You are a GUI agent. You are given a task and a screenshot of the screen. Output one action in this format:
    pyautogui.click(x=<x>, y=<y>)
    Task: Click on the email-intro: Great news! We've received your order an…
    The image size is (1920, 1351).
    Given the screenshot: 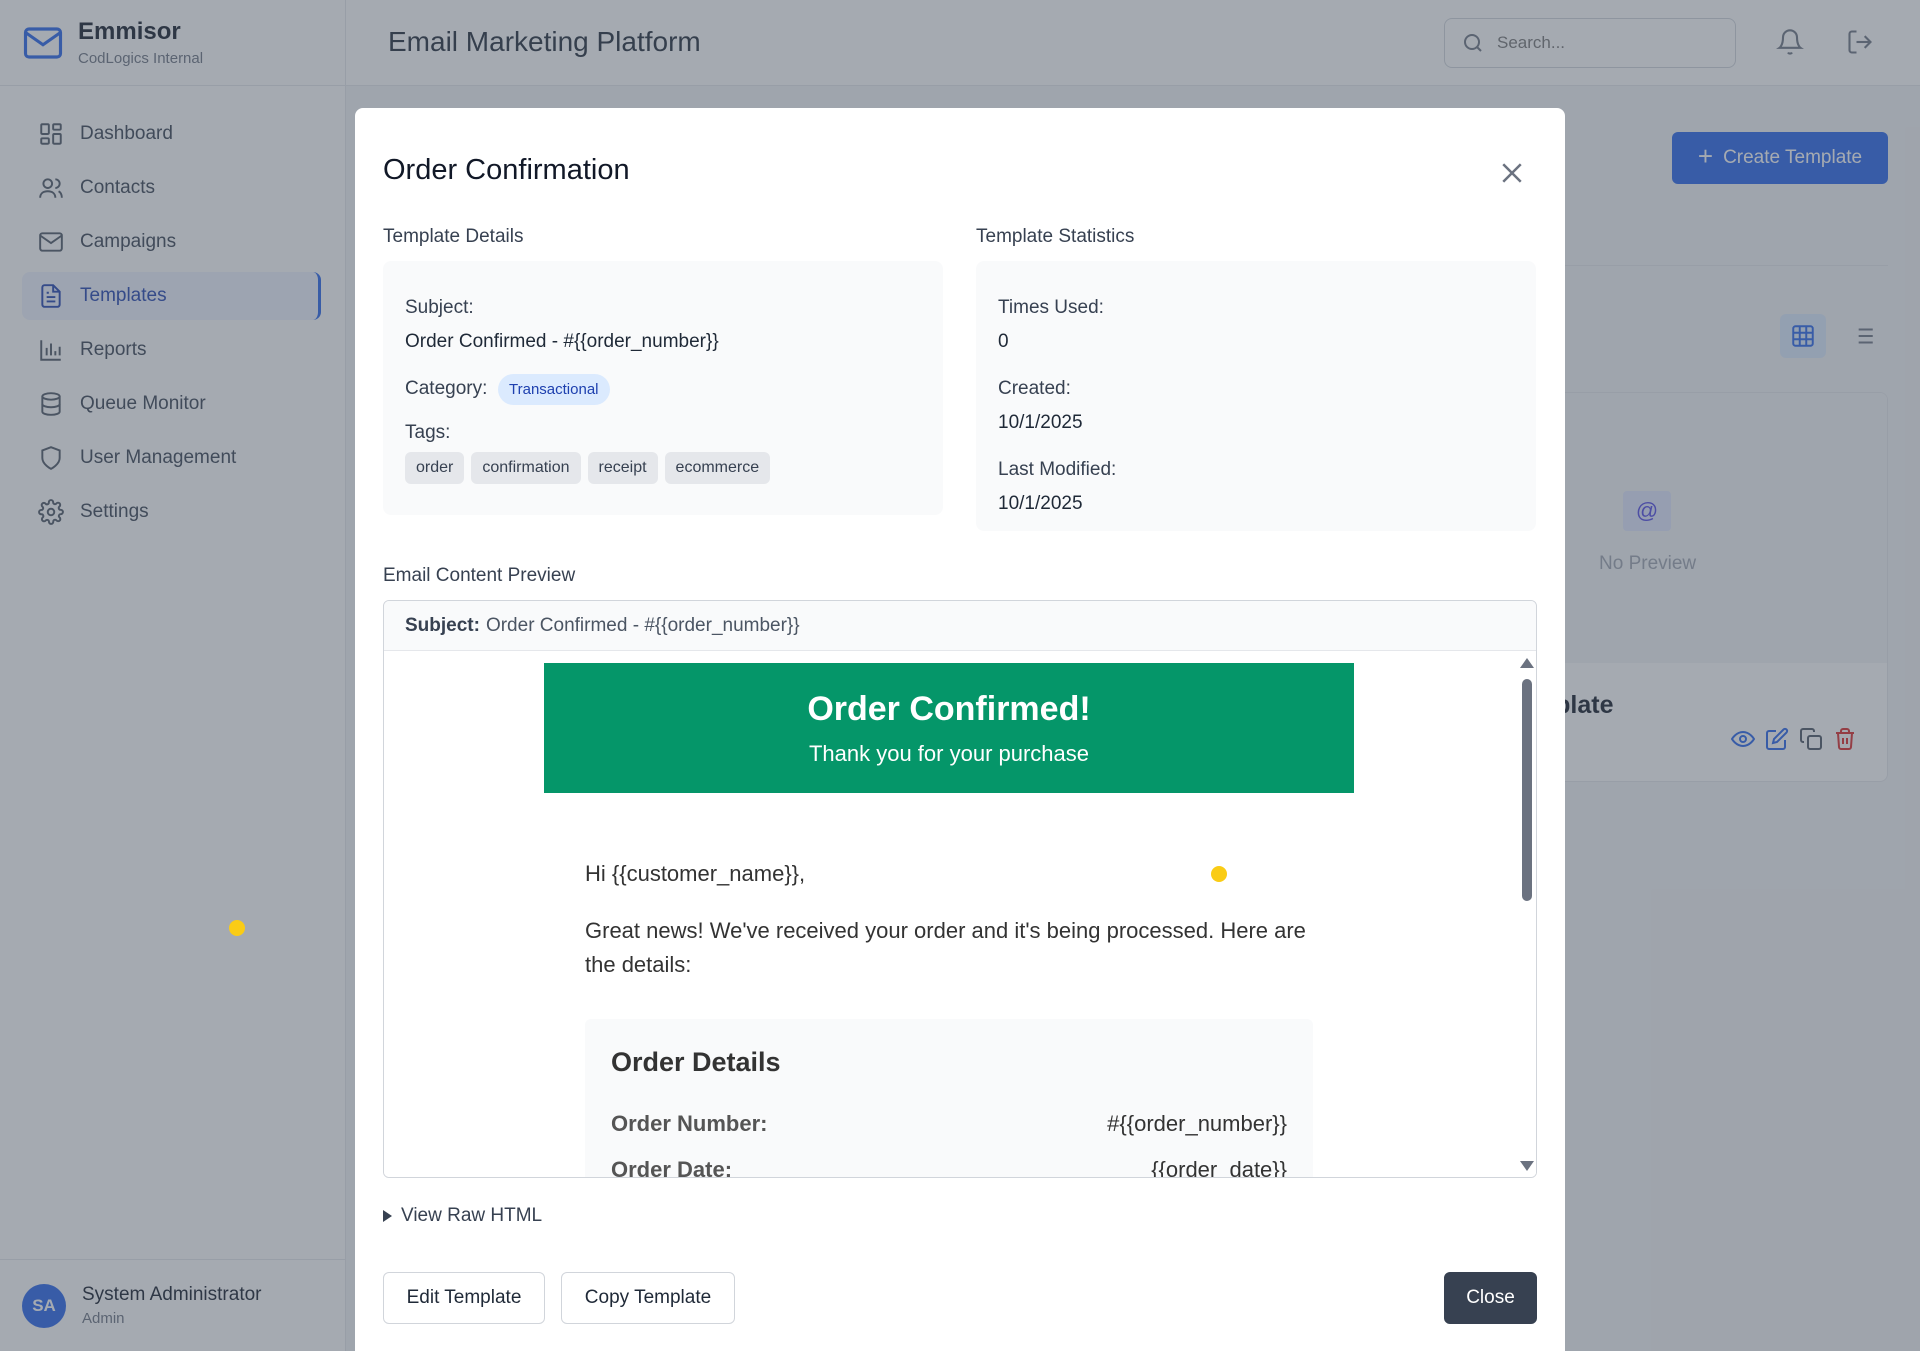 What is the action you would take?
    pyautogui.click(x=945, y=947)
    